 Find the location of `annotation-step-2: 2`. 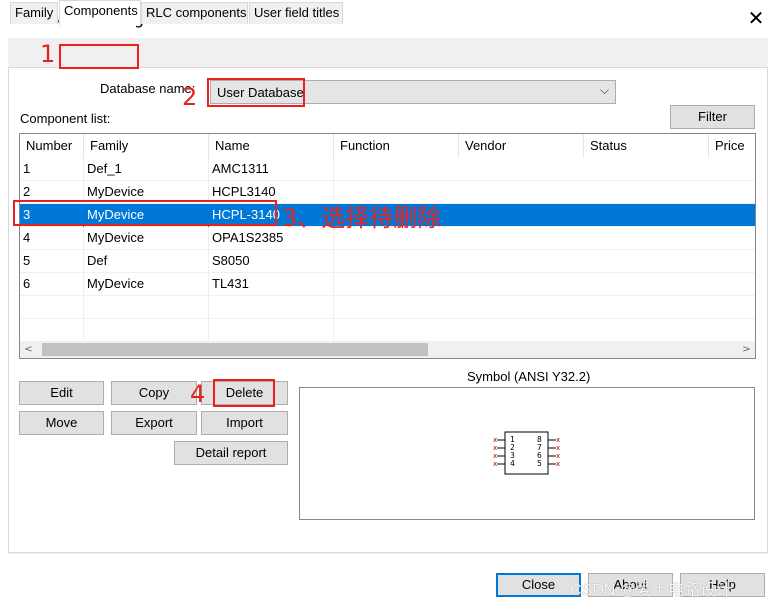

annotation-step-2: 2 is located at coordinates (190, 97).